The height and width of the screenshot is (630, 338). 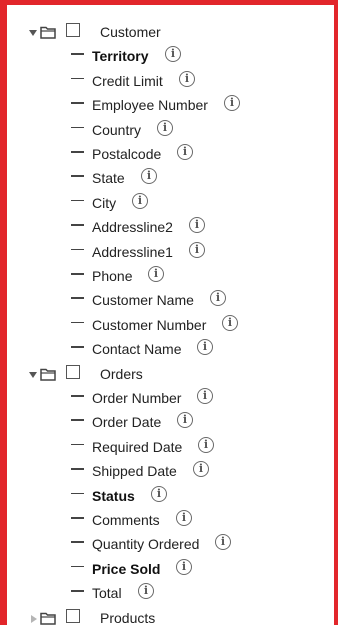 What do you see at coordinates (143, 300) in the screenshot?
I see `tree-field-label: Customer Name` at bounding box center [143, 300].